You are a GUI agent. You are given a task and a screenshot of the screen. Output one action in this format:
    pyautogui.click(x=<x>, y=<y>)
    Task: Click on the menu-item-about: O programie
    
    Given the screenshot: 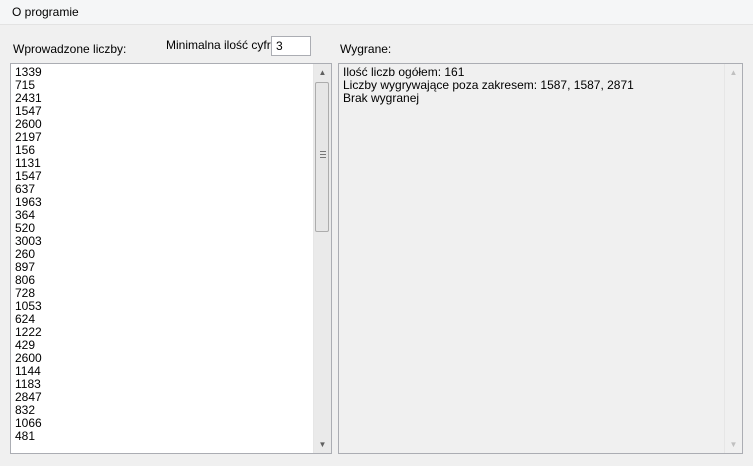 What is the action you would take?
    pyautogui.click(x=45, y=12)
    